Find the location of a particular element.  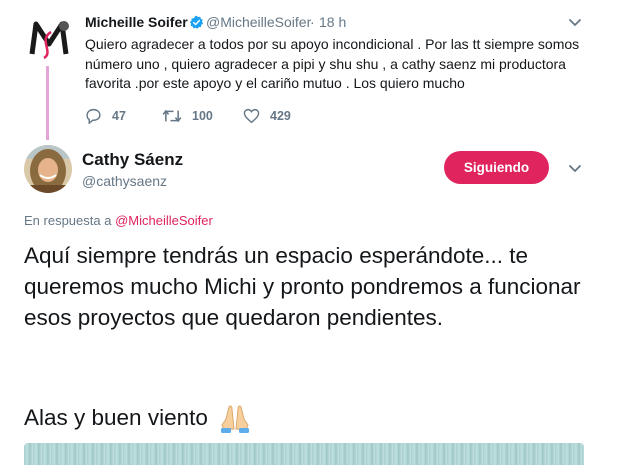

folded-hands-emoji is located at coordinates (234, 418).